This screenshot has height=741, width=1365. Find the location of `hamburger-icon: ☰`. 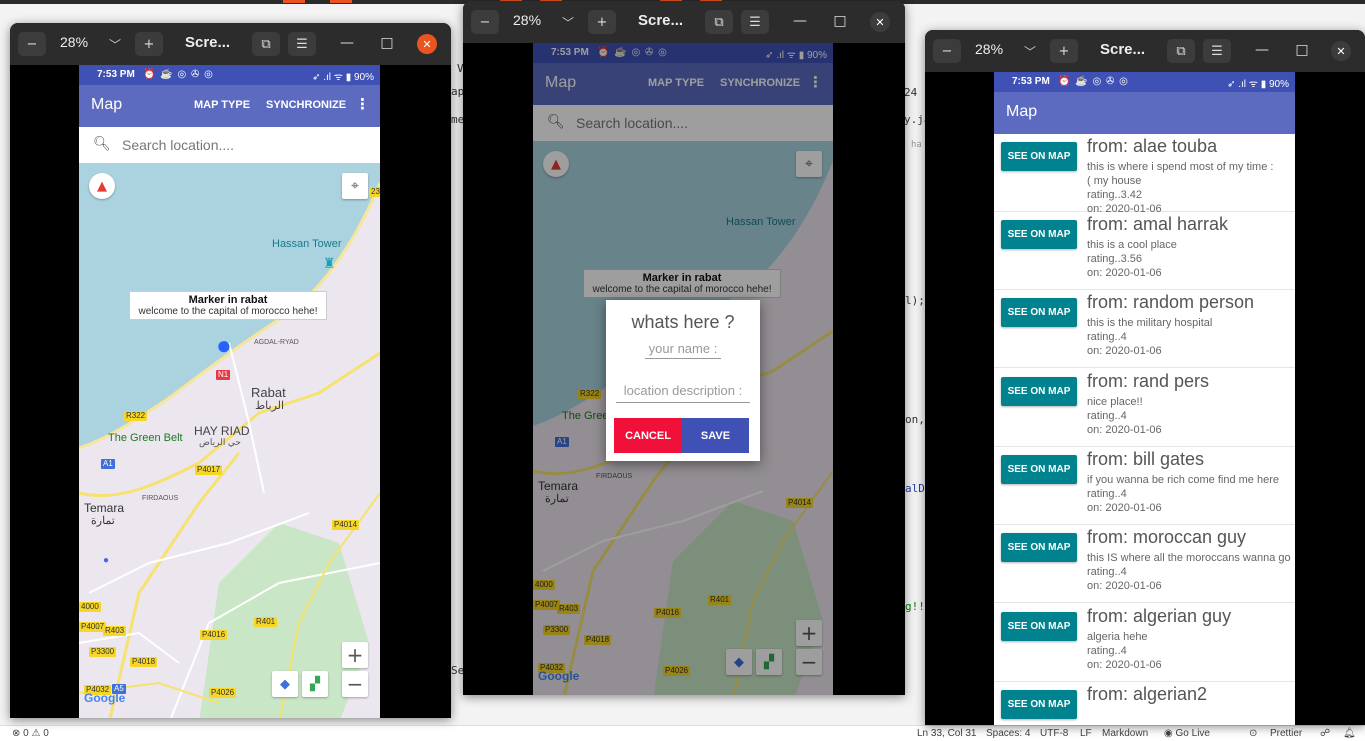

hamburger-icon: ☰ is located at coordinates (755, 22).